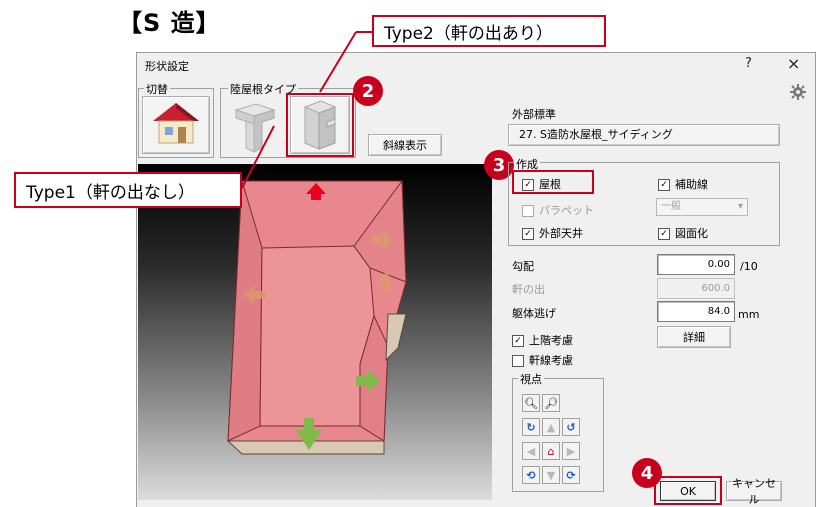 The image size is (824, 507). Describe the element at coordinates (551, 451) in the screenshot. I see `home-icon: ⌂` at that location.